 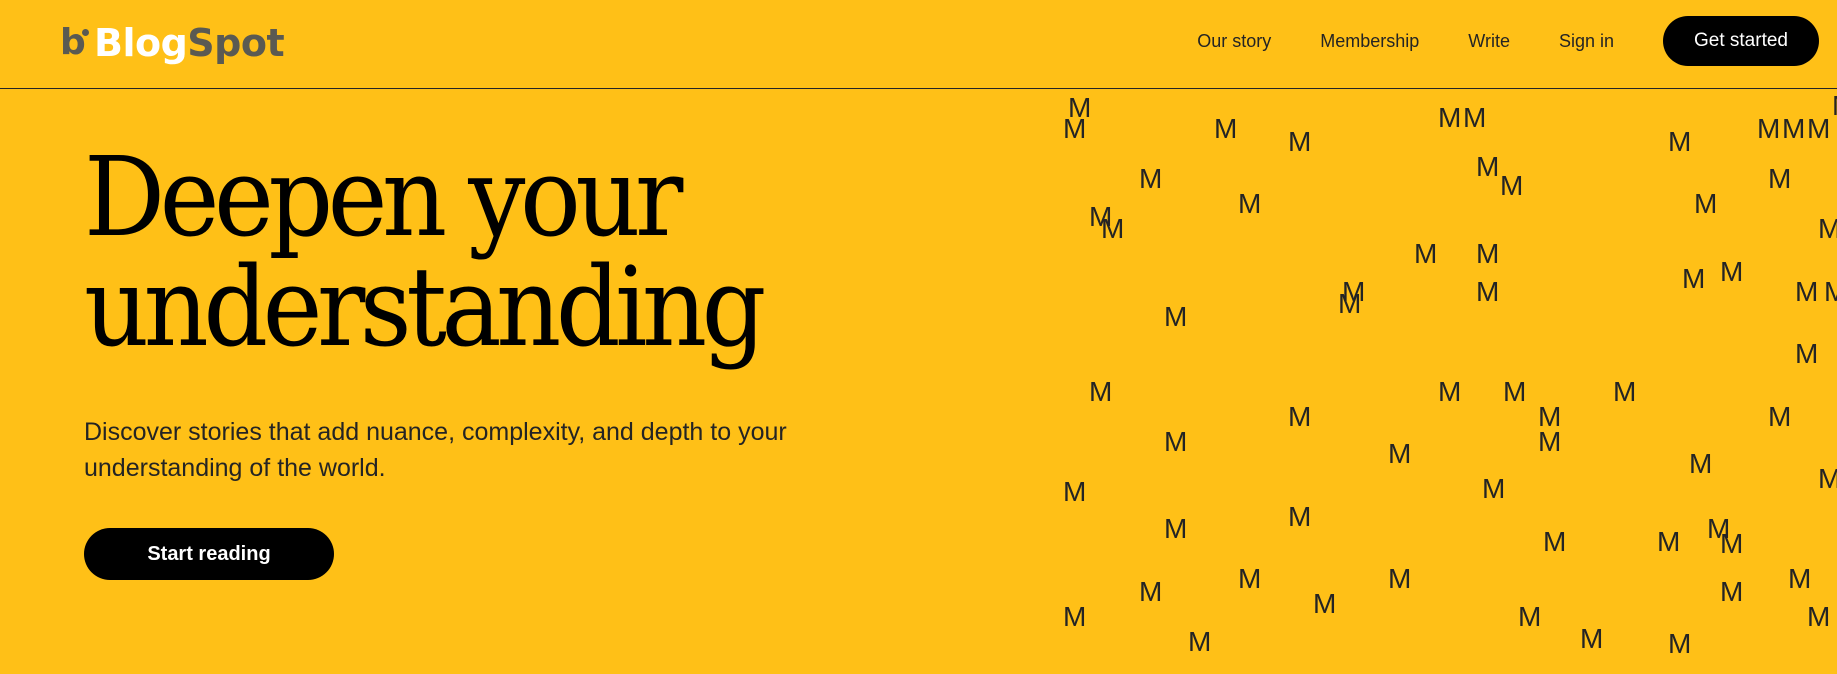 I want to click on logo-mark-dot, so click(x=85, y=32).